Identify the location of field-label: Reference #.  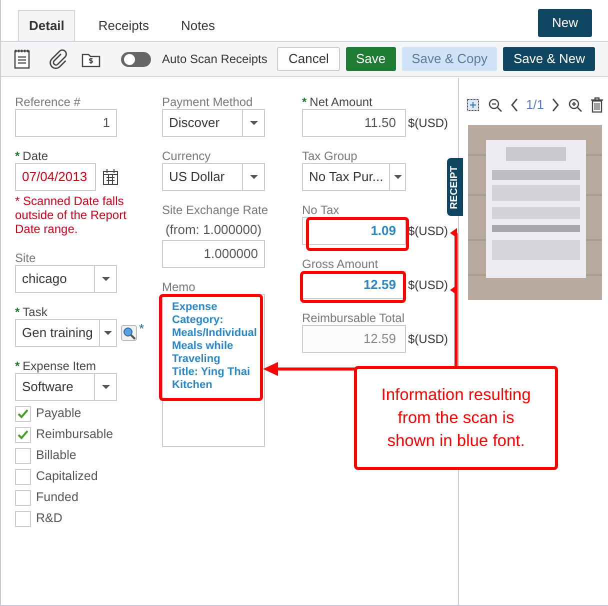
(47, 102).